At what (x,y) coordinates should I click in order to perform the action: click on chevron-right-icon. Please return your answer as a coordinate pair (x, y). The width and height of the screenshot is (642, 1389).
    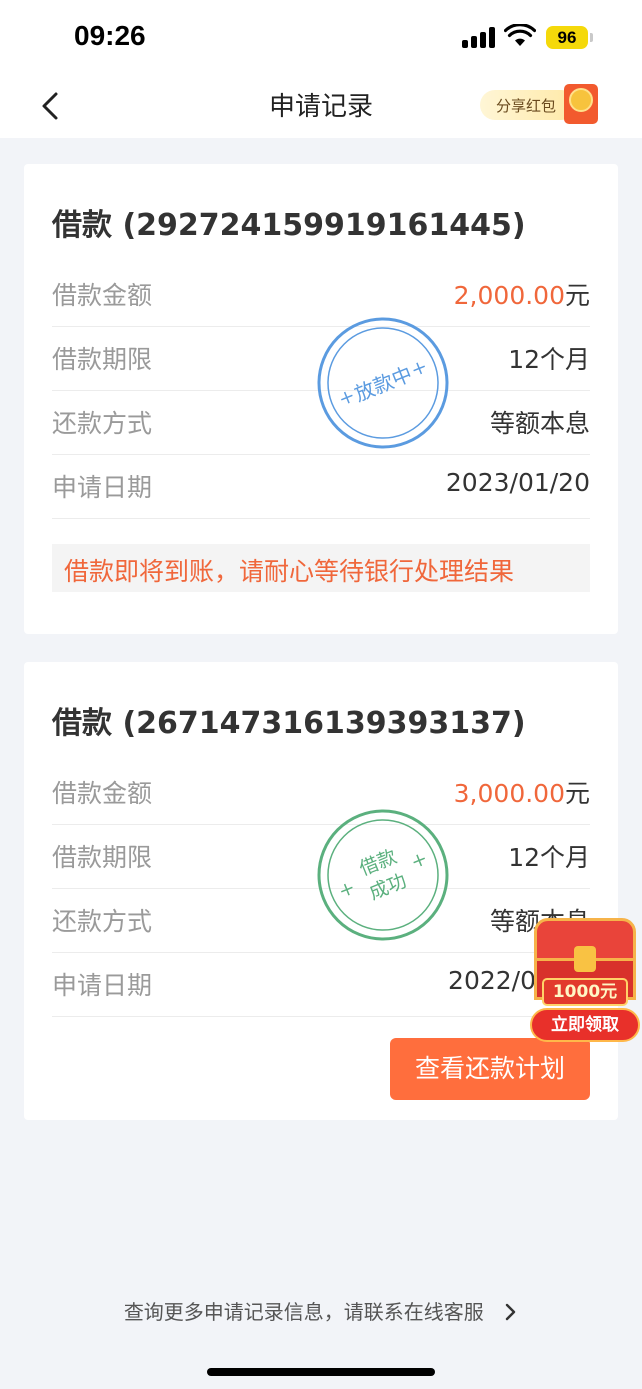
    Looking at the image, I should click on (510, 1312).